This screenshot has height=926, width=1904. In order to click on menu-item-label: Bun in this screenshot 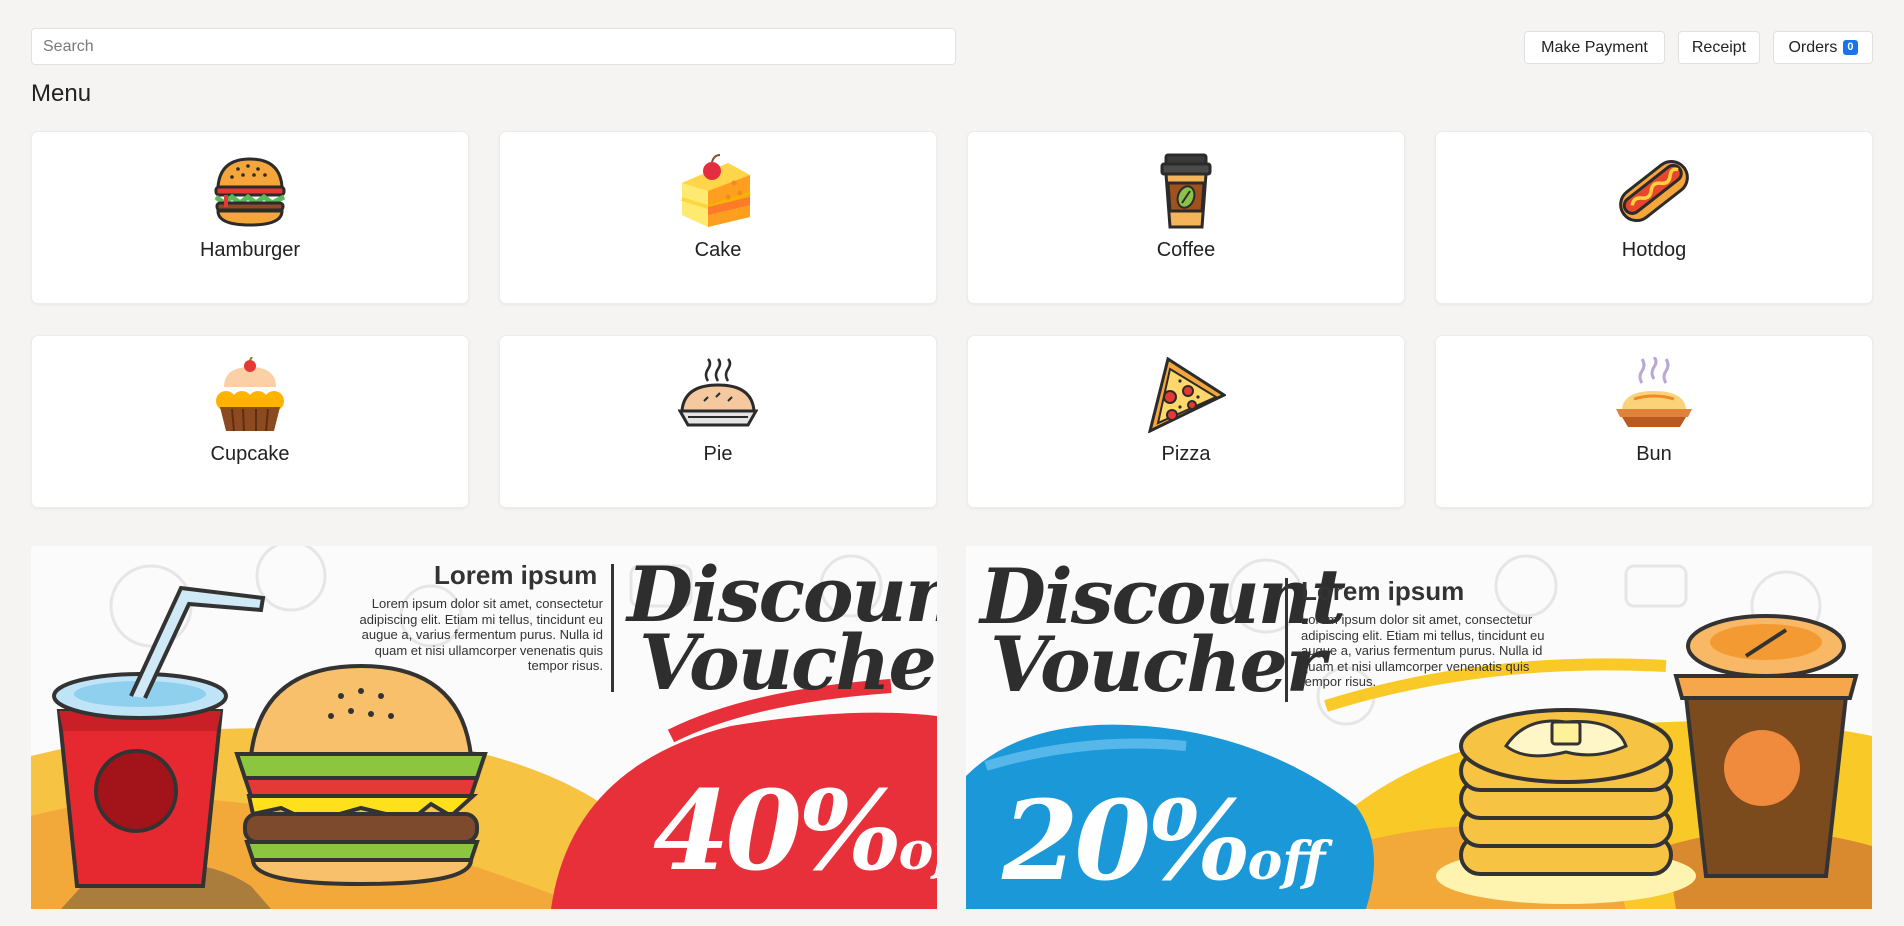, I will do `click(1654, 454)`.